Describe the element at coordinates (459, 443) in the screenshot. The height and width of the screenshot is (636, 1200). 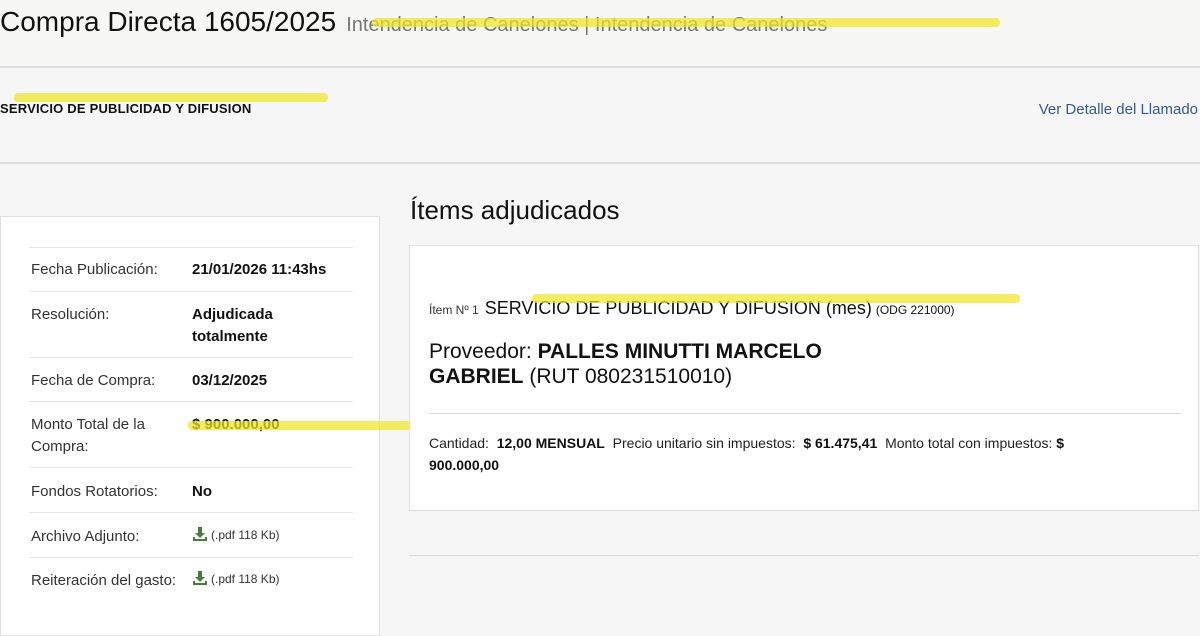
I see `quantity-label: Cantidad:` at that location.